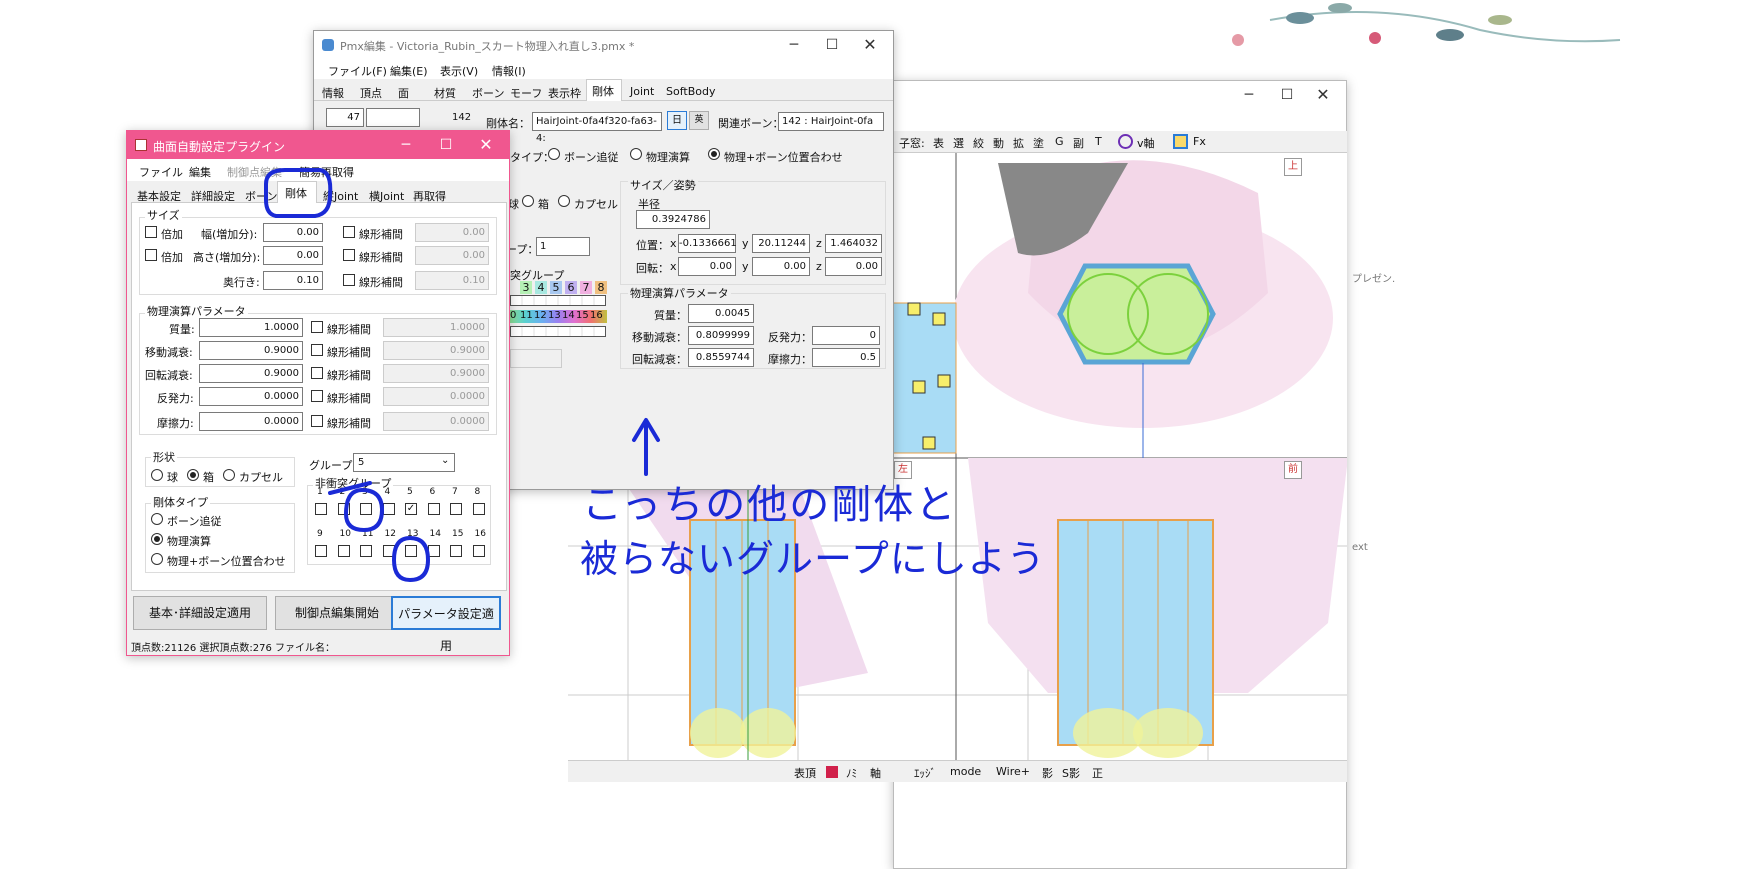 Image resolution: width=1743 pixels, height=869 pixels. I want to click on plugin-tab-basic: 基本設定, so click(159, 196).